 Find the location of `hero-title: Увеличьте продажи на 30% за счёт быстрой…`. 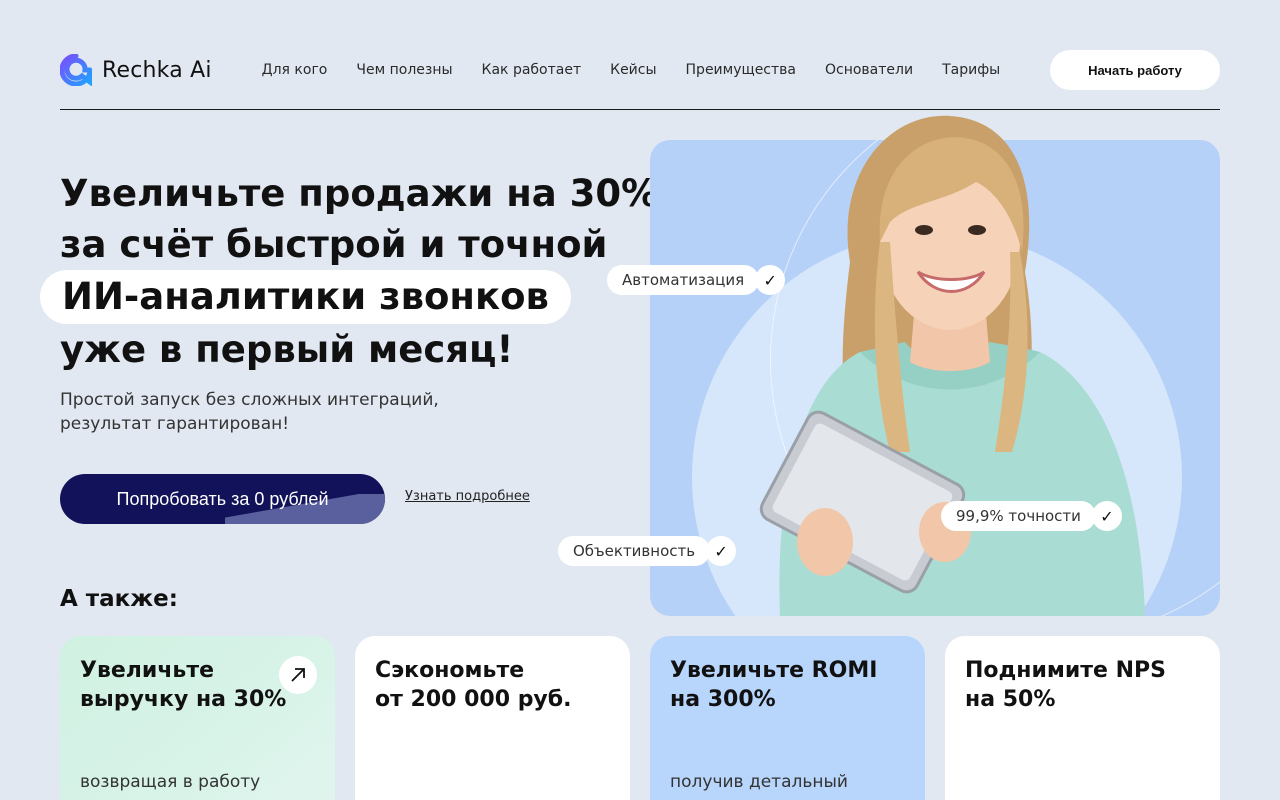

hero-title: Увеличьте продажи на 30% за счёт быстрой… is located at coordinates (349, 271).